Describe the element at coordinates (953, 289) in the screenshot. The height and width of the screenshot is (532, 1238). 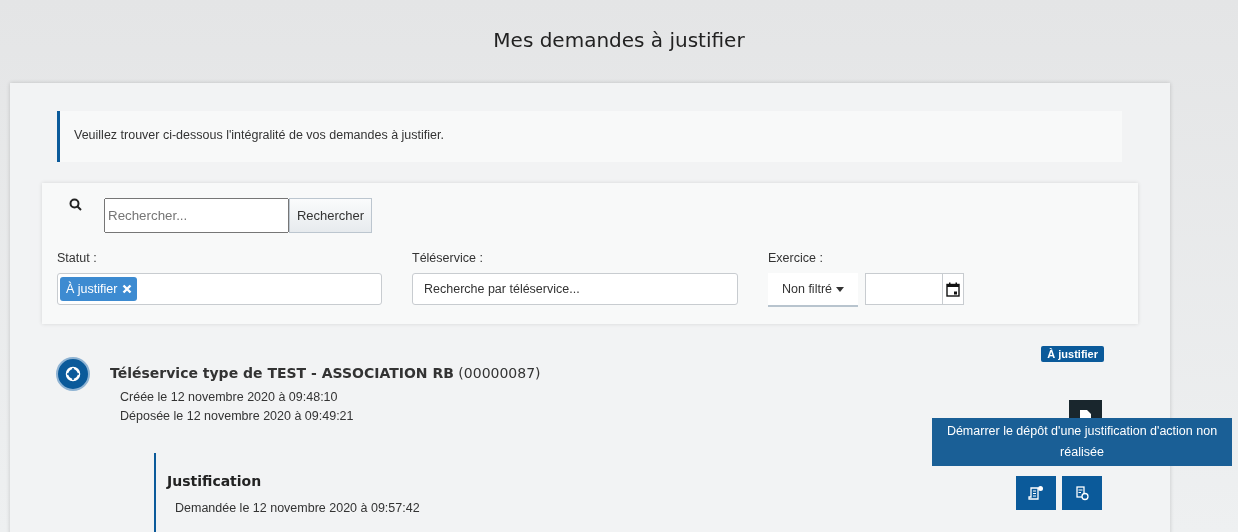
I see `calendar-icon` at that location.